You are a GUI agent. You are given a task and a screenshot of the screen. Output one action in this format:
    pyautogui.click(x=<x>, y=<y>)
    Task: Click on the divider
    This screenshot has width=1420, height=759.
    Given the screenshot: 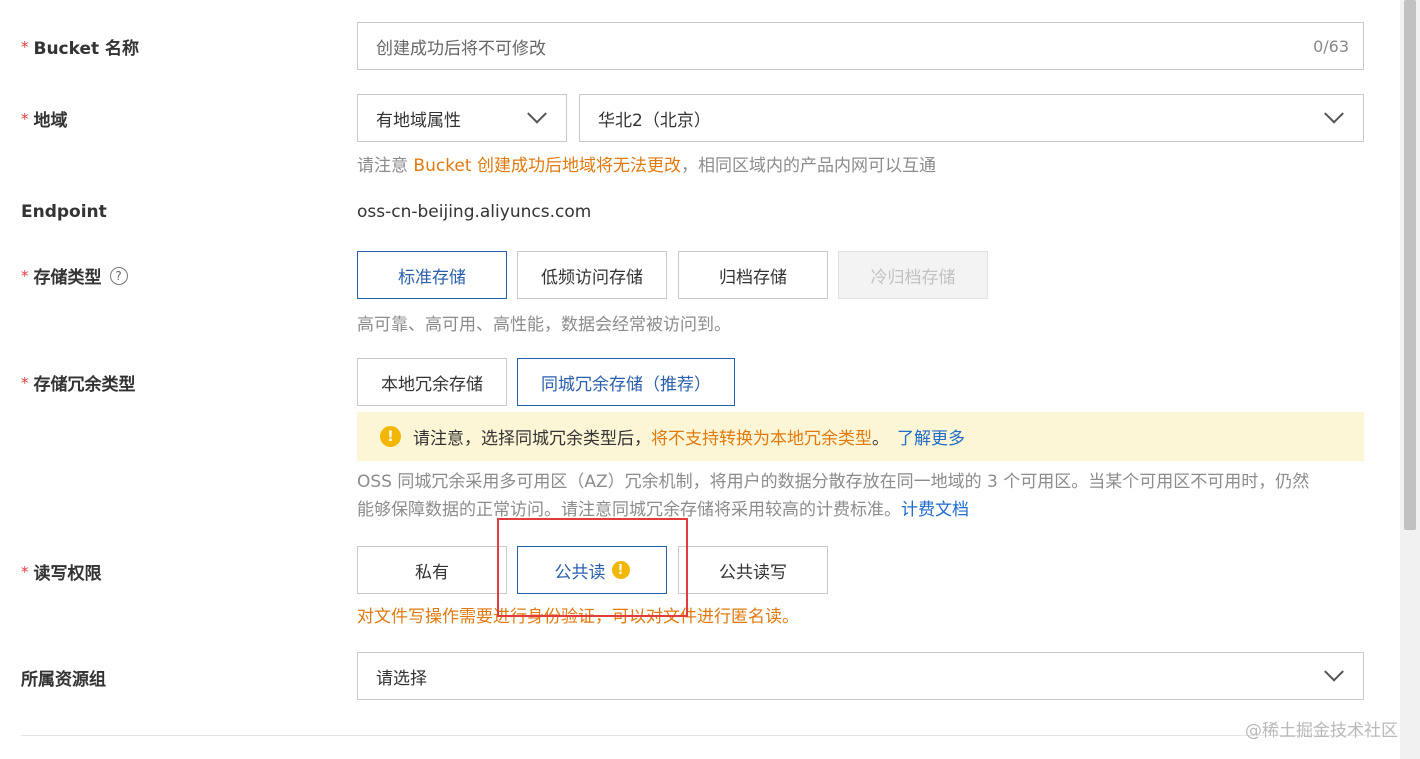 What is the action you would take?
    pyautogui.click(x=693, y=735)
    